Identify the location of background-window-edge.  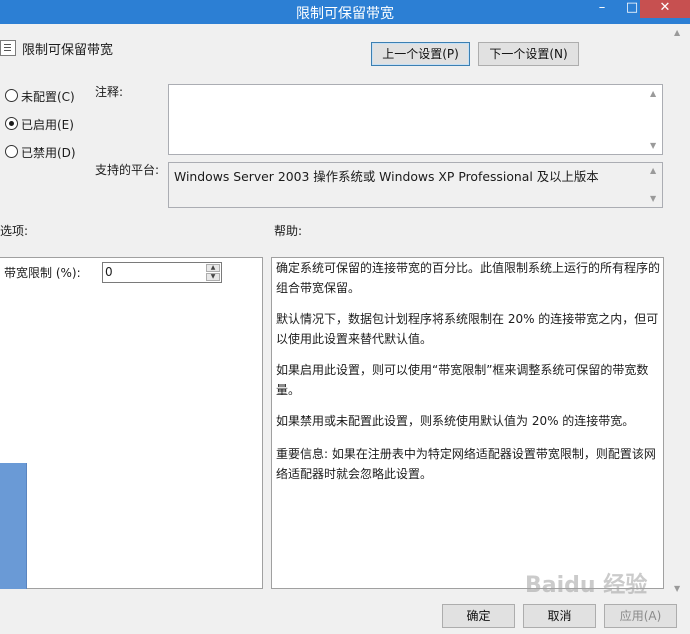
(13, 526).